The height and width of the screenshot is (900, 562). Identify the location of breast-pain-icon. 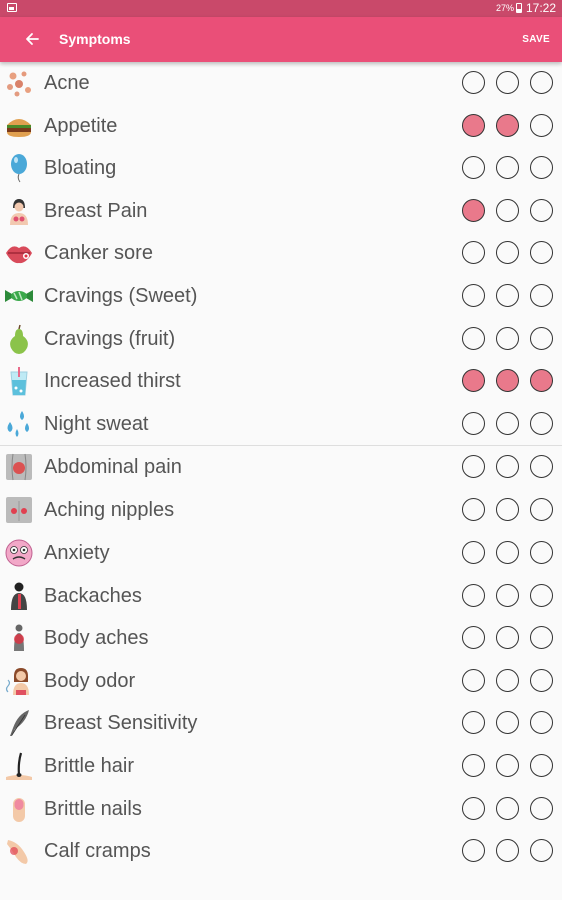
(19, 211).